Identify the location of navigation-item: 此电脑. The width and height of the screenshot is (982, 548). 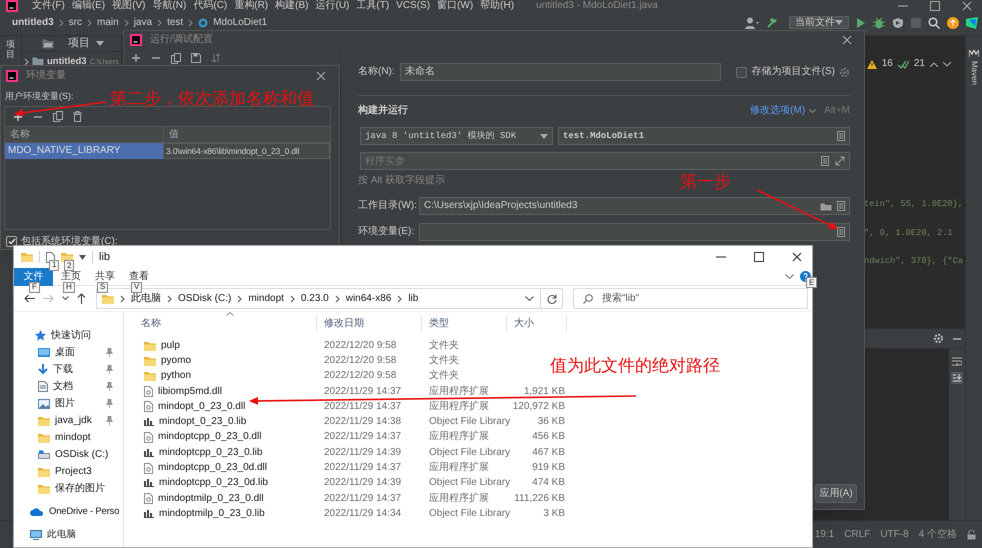
(61, 535).